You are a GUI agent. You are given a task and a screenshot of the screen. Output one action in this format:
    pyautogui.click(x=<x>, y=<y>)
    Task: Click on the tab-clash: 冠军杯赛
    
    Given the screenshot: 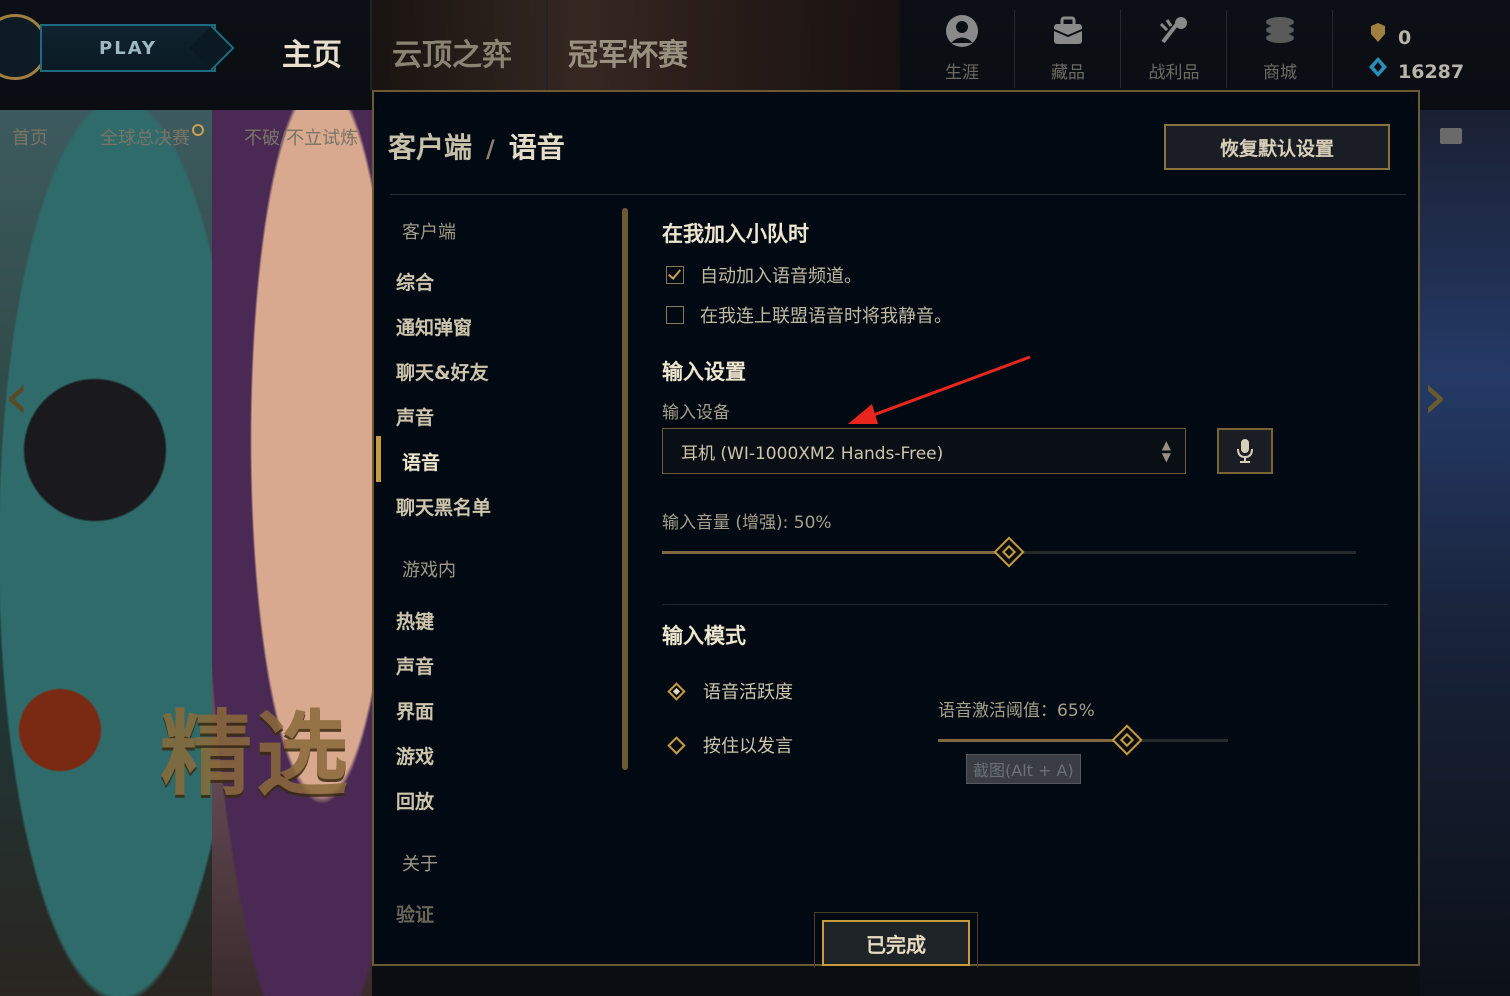 What is the action you would take?
    pyautogui.click(x=628, y=52)
    